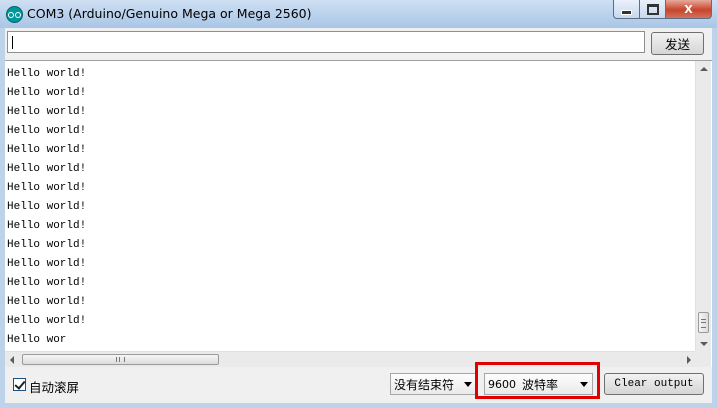 This screenshot has width=717, height=408. I want to click on scroll-right-icon, so click(689, 360).